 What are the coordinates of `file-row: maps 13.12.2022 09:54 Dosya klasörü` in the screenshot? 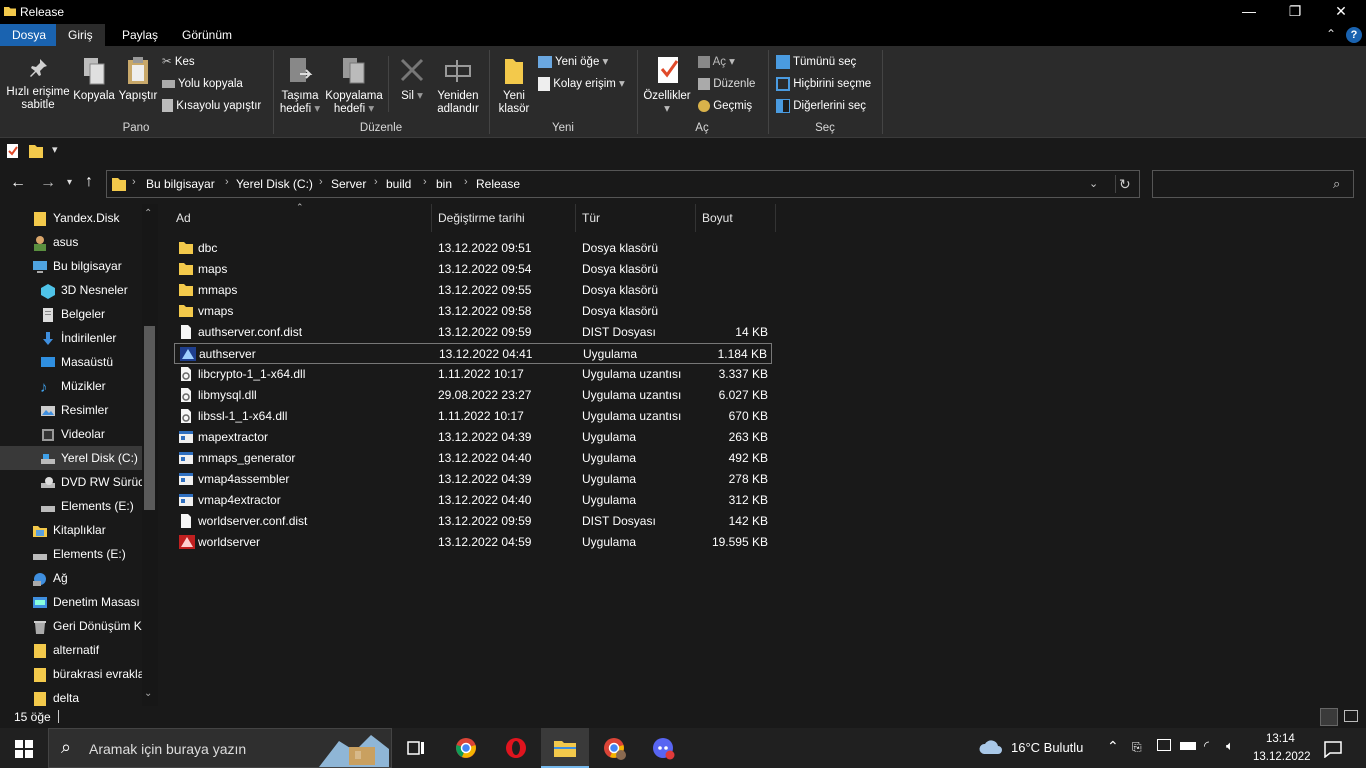 It's located at (473, 269).